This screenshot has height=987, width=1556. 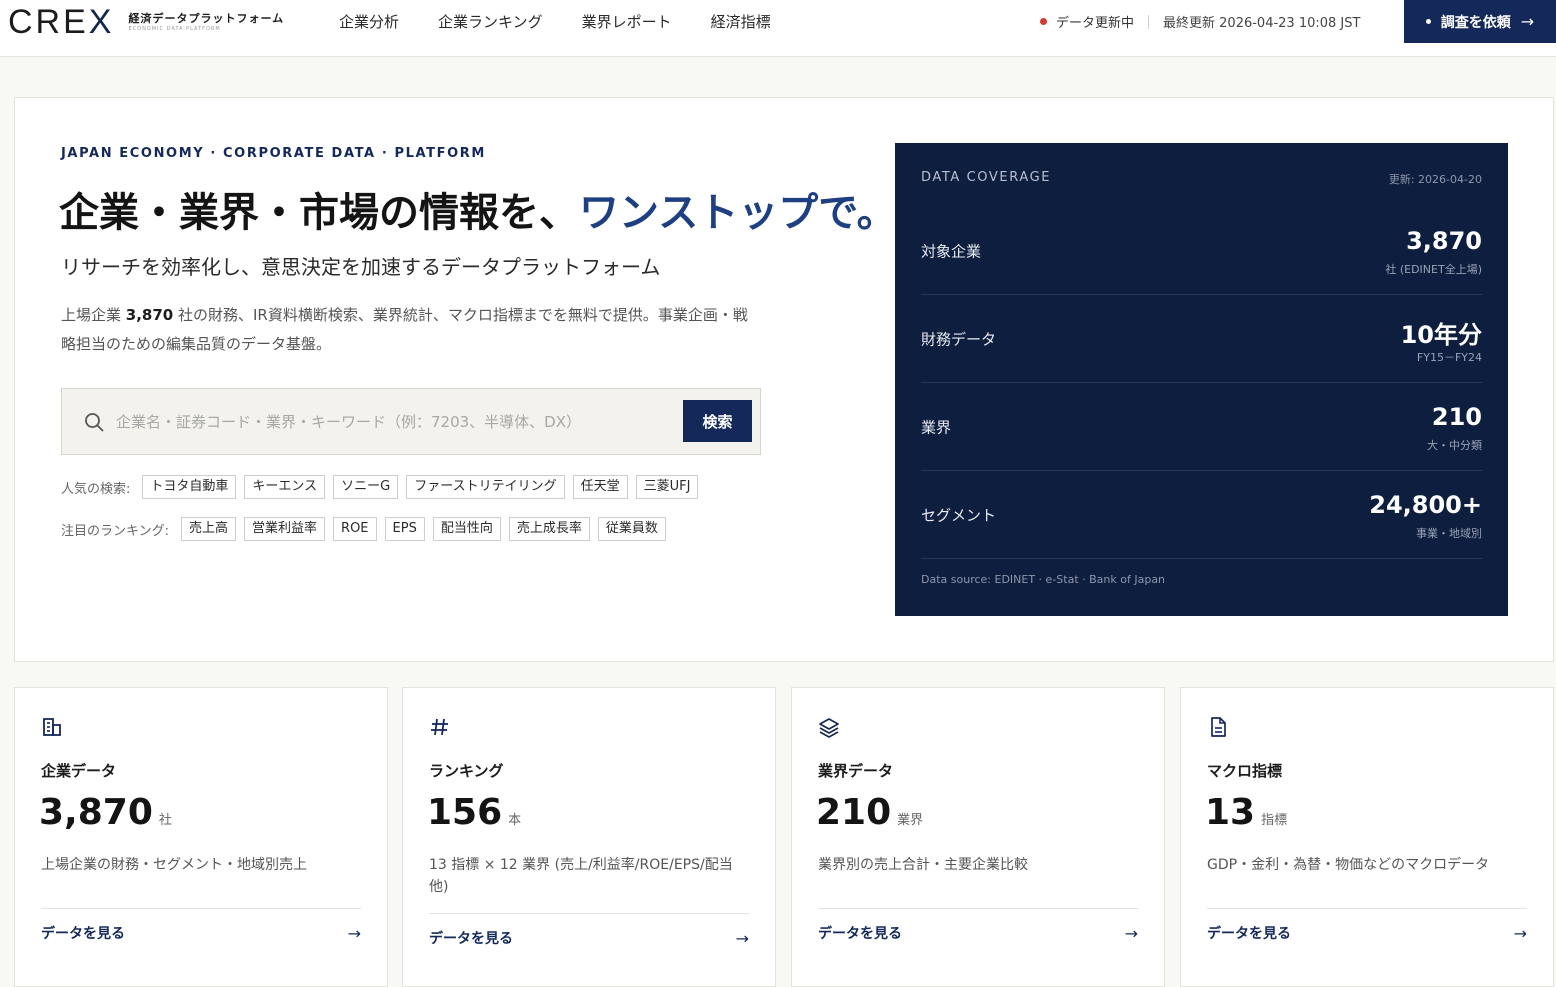 I want to click on search-icon, so click(x=94, y=421).